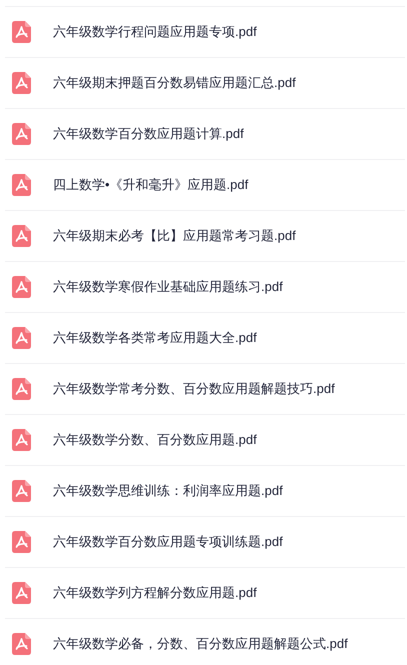  Describe the element at coordinates (168, 542) in the screenshot. I see `file-name: 六年级数学百分数应用题专项训练题.pdf` at that location.